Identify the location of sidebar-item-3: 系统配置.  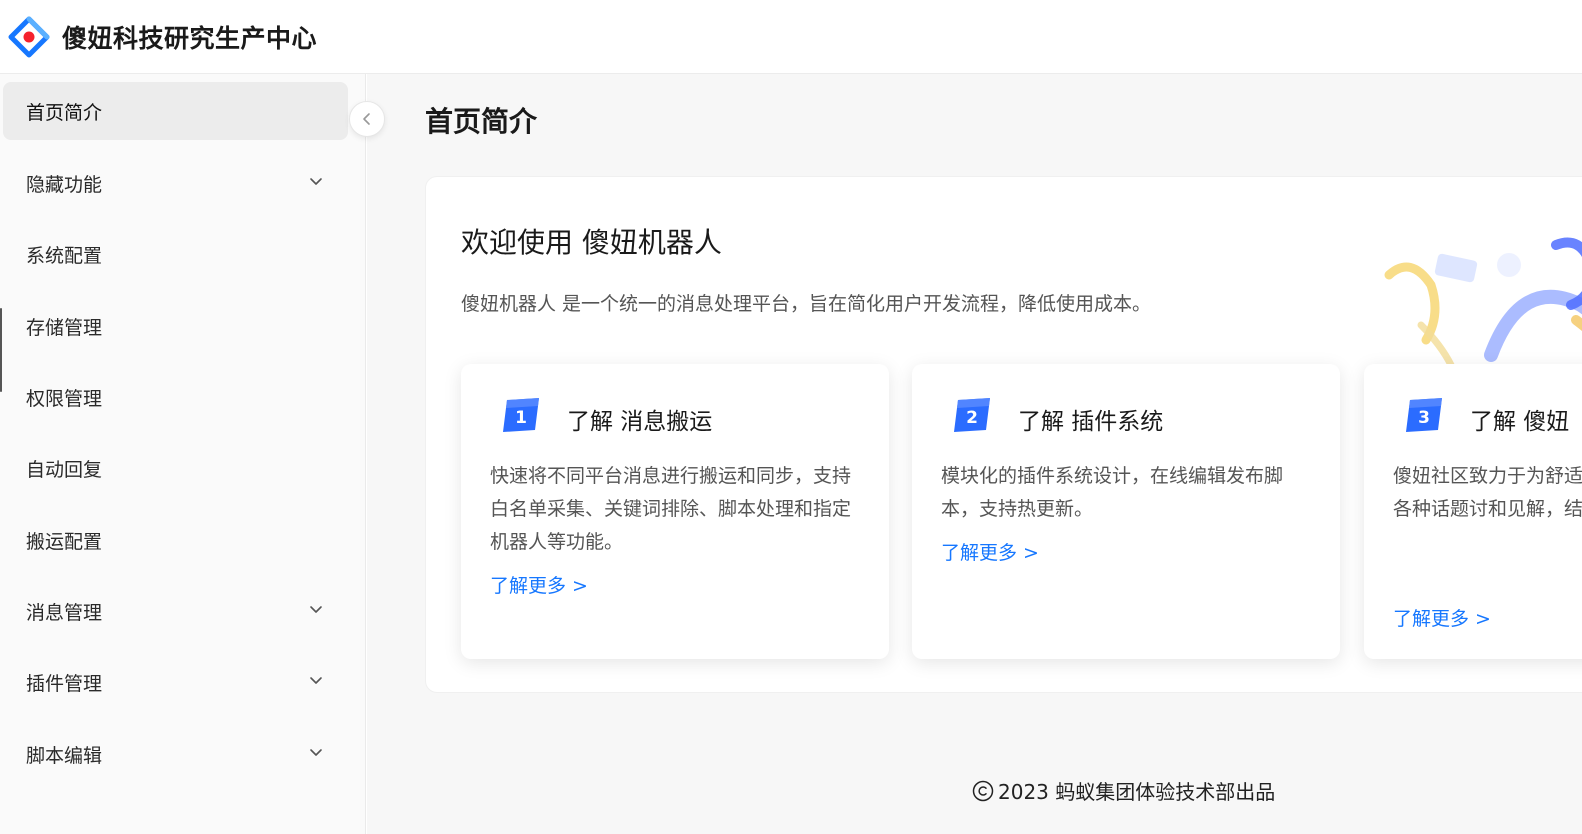
(175, 254).